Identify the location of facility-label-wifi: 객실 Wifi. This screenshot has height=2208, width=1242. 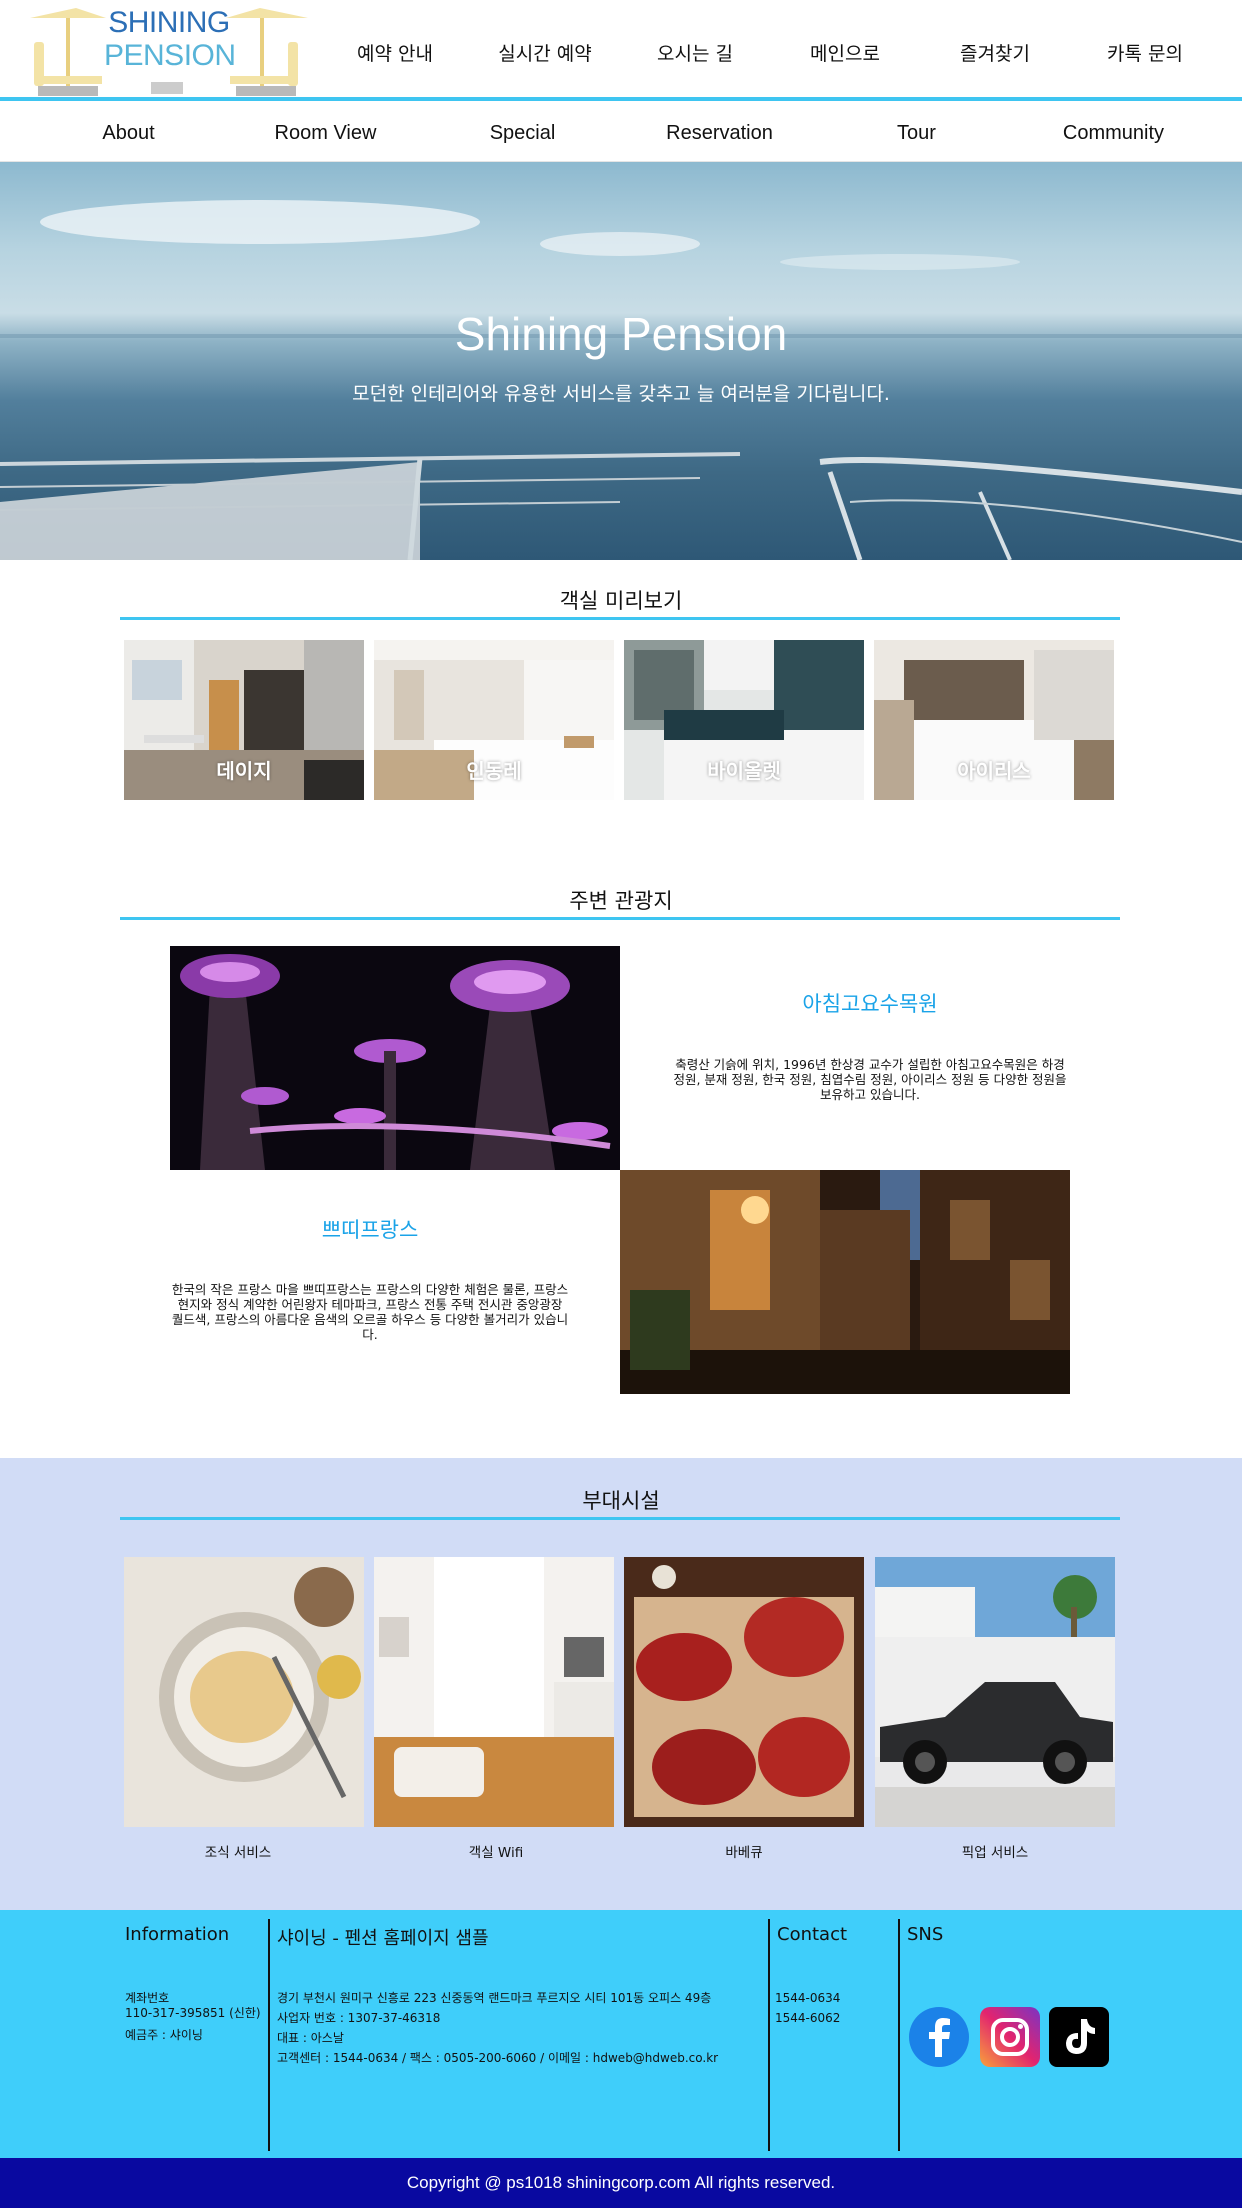
(496, 1853).